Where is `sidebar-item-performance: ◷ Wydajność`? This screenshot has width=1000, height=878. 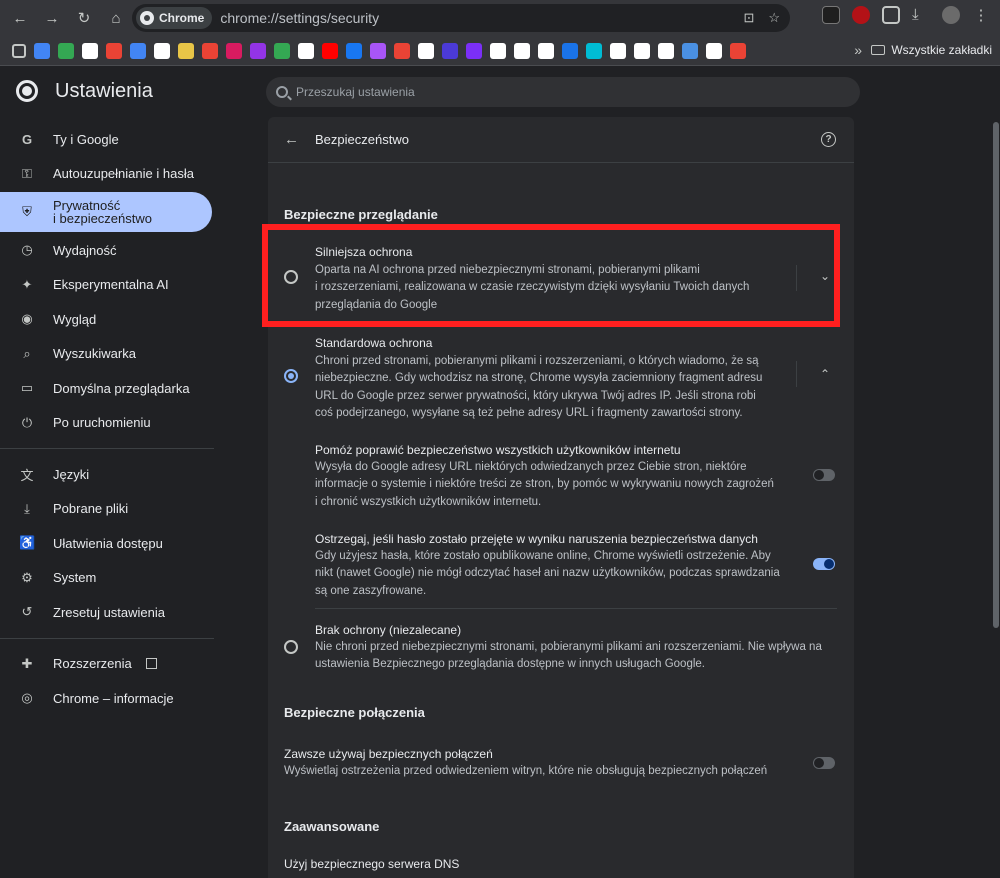 sidebar-item-performance: ◷ Wydajność is located at coordinates (108, 250).